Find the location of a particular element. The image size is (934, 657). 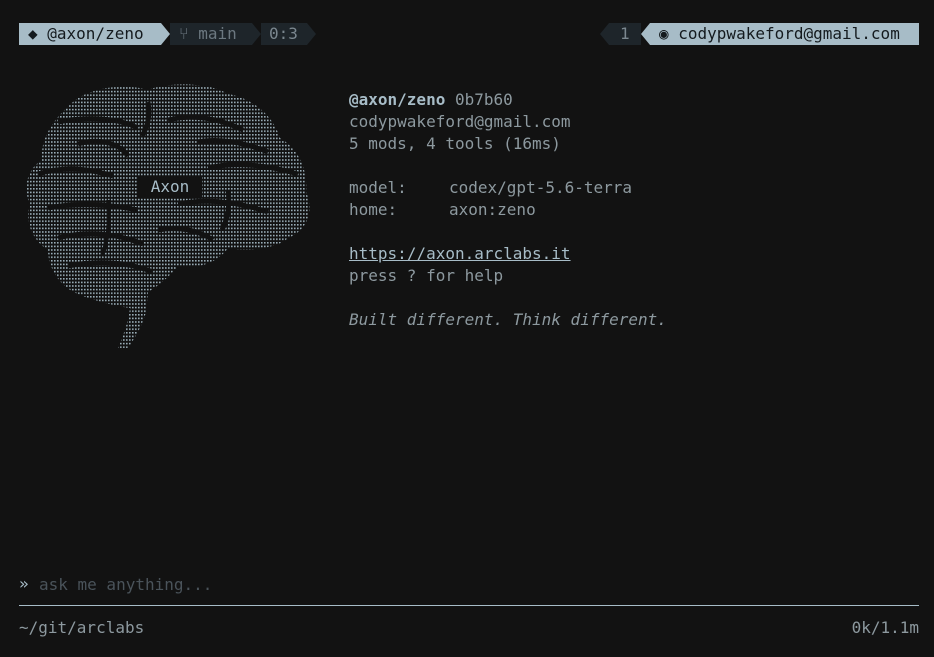

homepage-link: https://axon.arclabs.it is located at coordinates (460, 253).